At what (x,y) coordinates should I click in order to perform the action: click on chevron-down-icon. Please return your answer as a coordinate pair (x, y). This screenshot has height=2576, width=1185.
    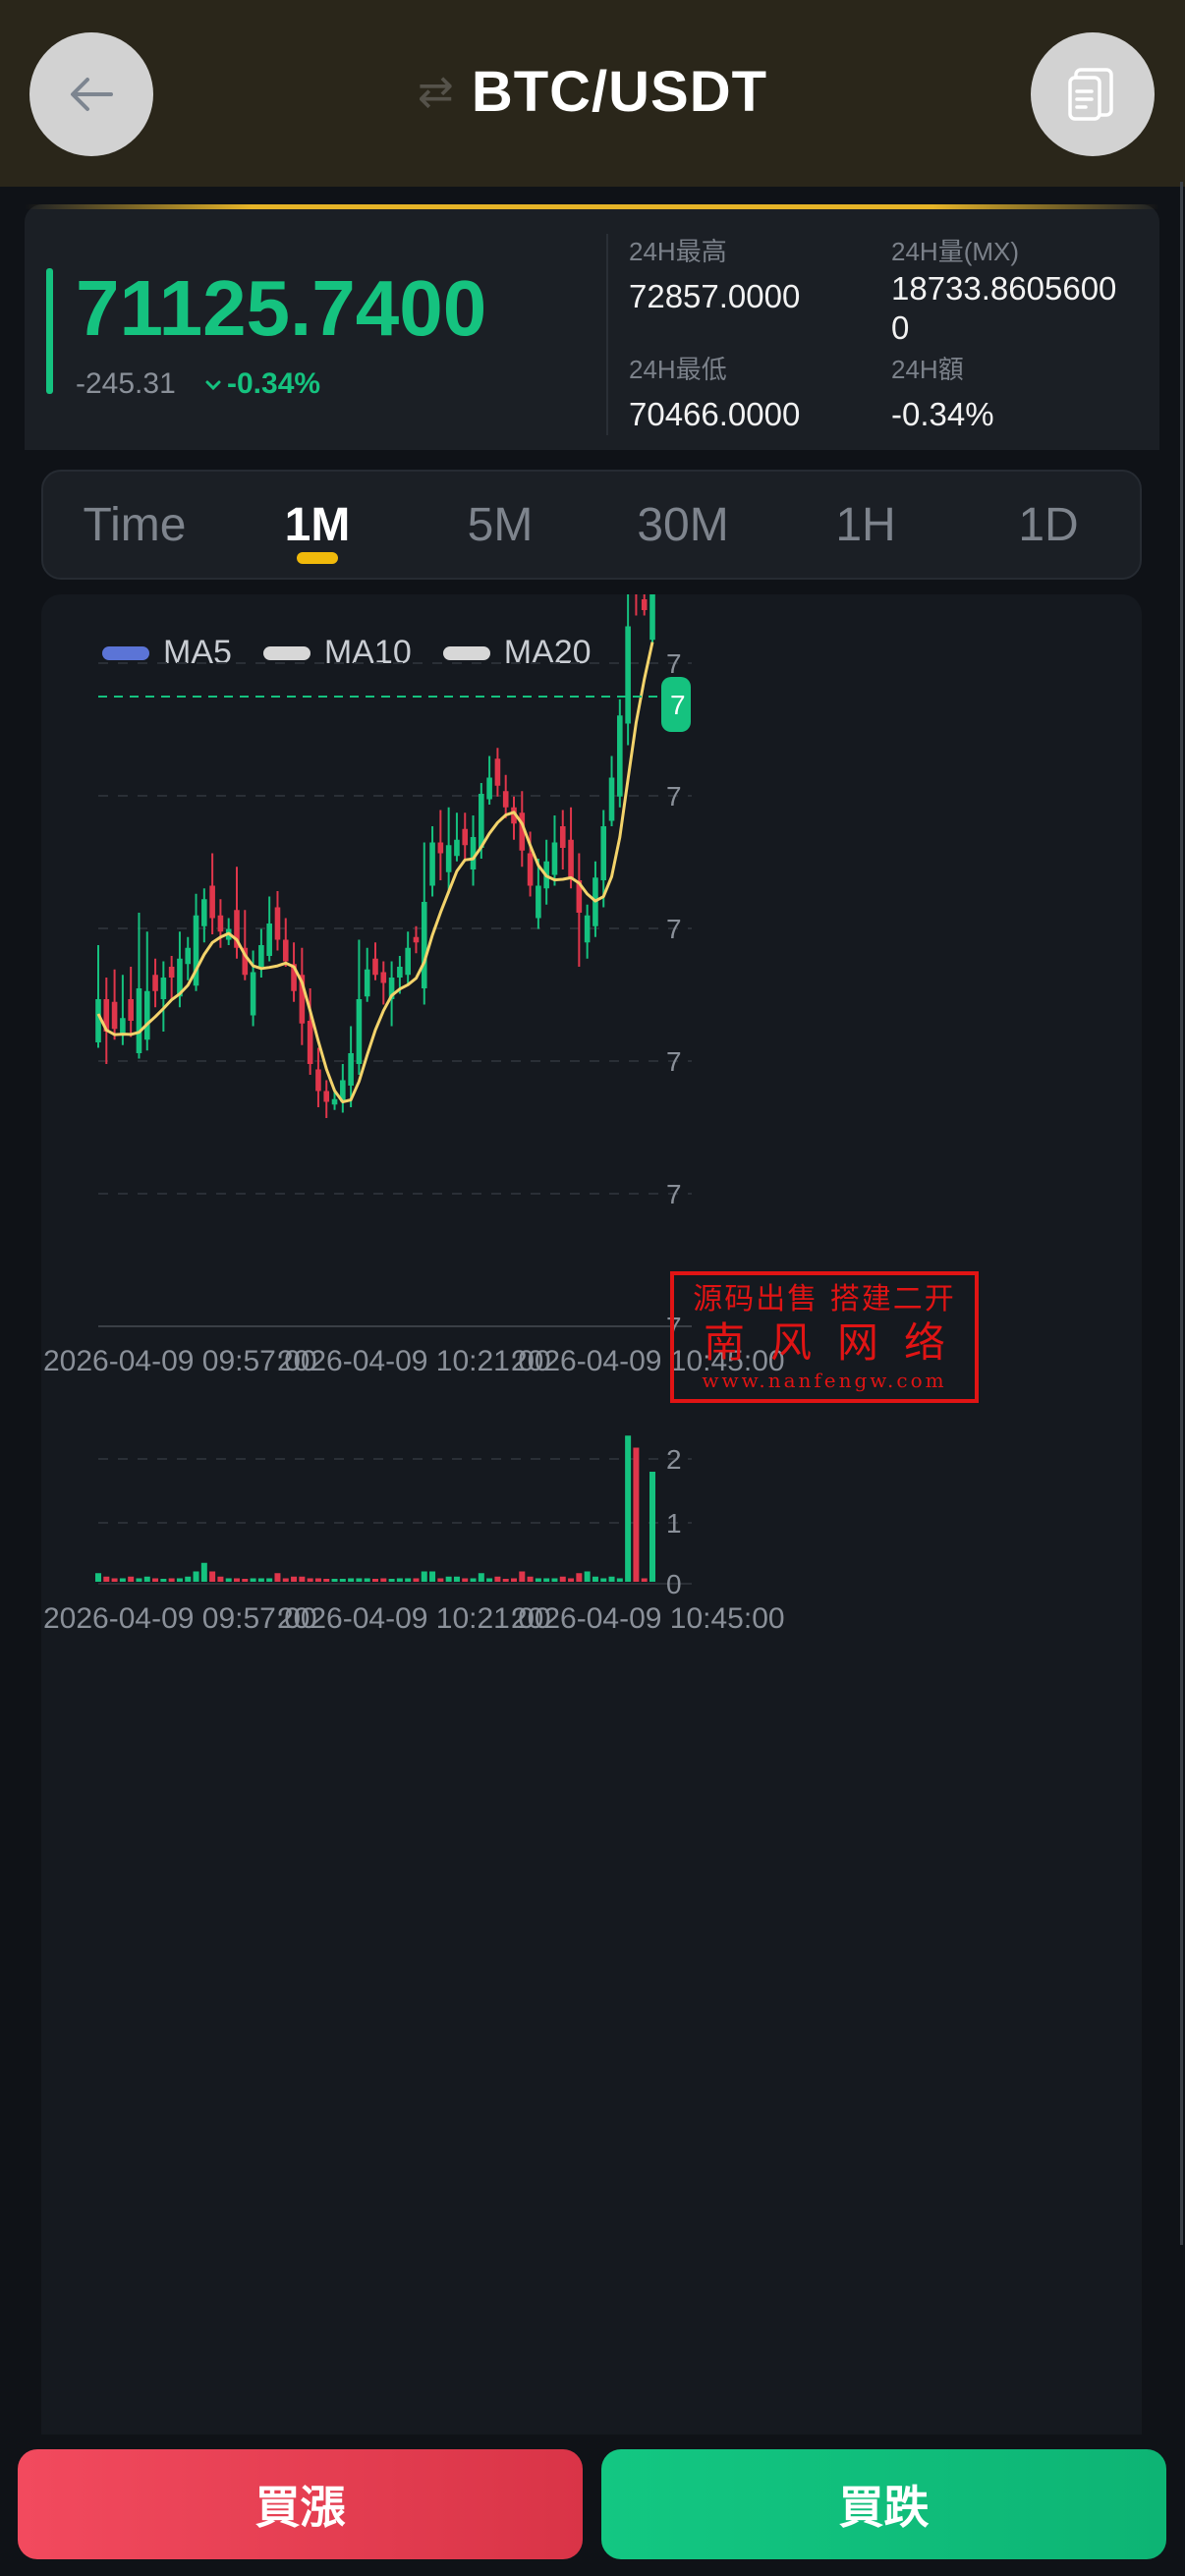
    Looking at the image, I should click on (213, 385).